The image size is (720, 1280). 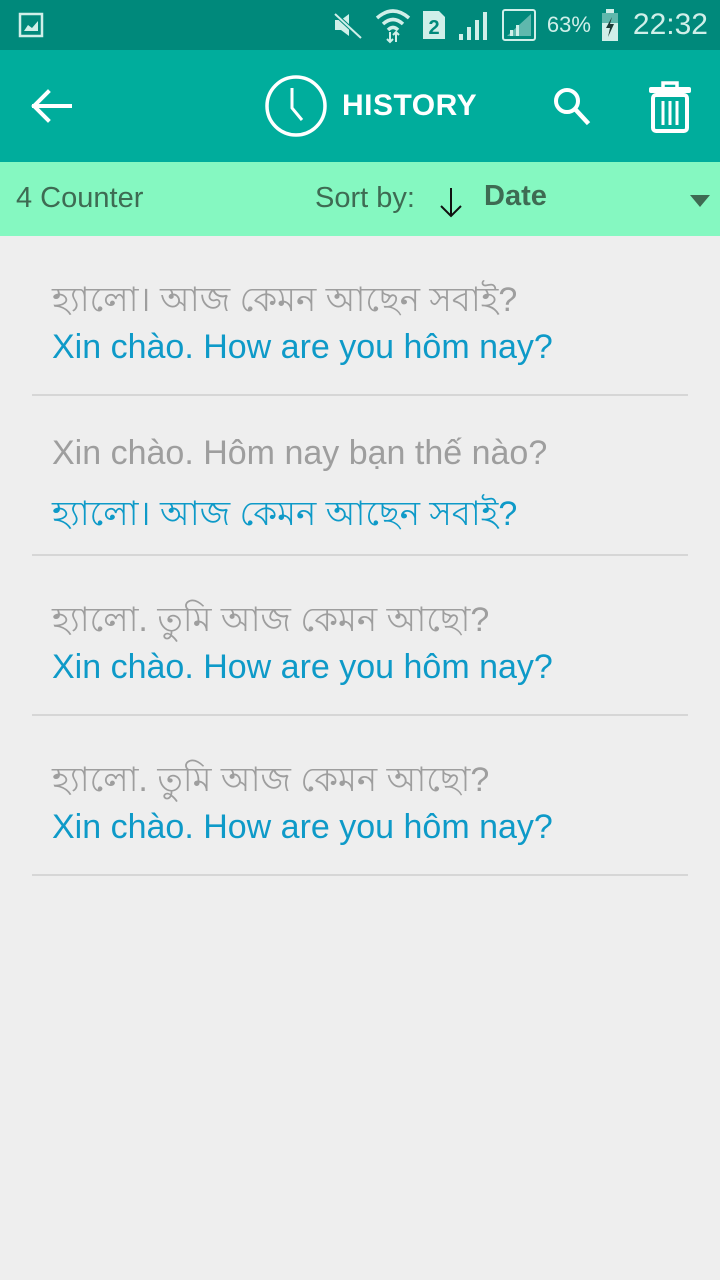 I want to click on search-icon, so click(x=572, y=106).